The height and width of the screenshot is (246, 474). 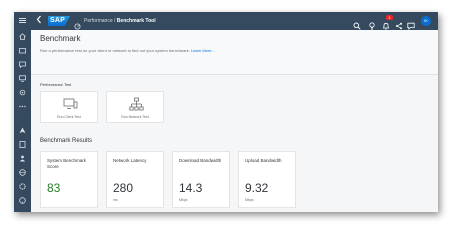 What do you see at coordinates (123, 188) in the screenshot?
I see `metric-value: 280` at bounding box center [123, 188].